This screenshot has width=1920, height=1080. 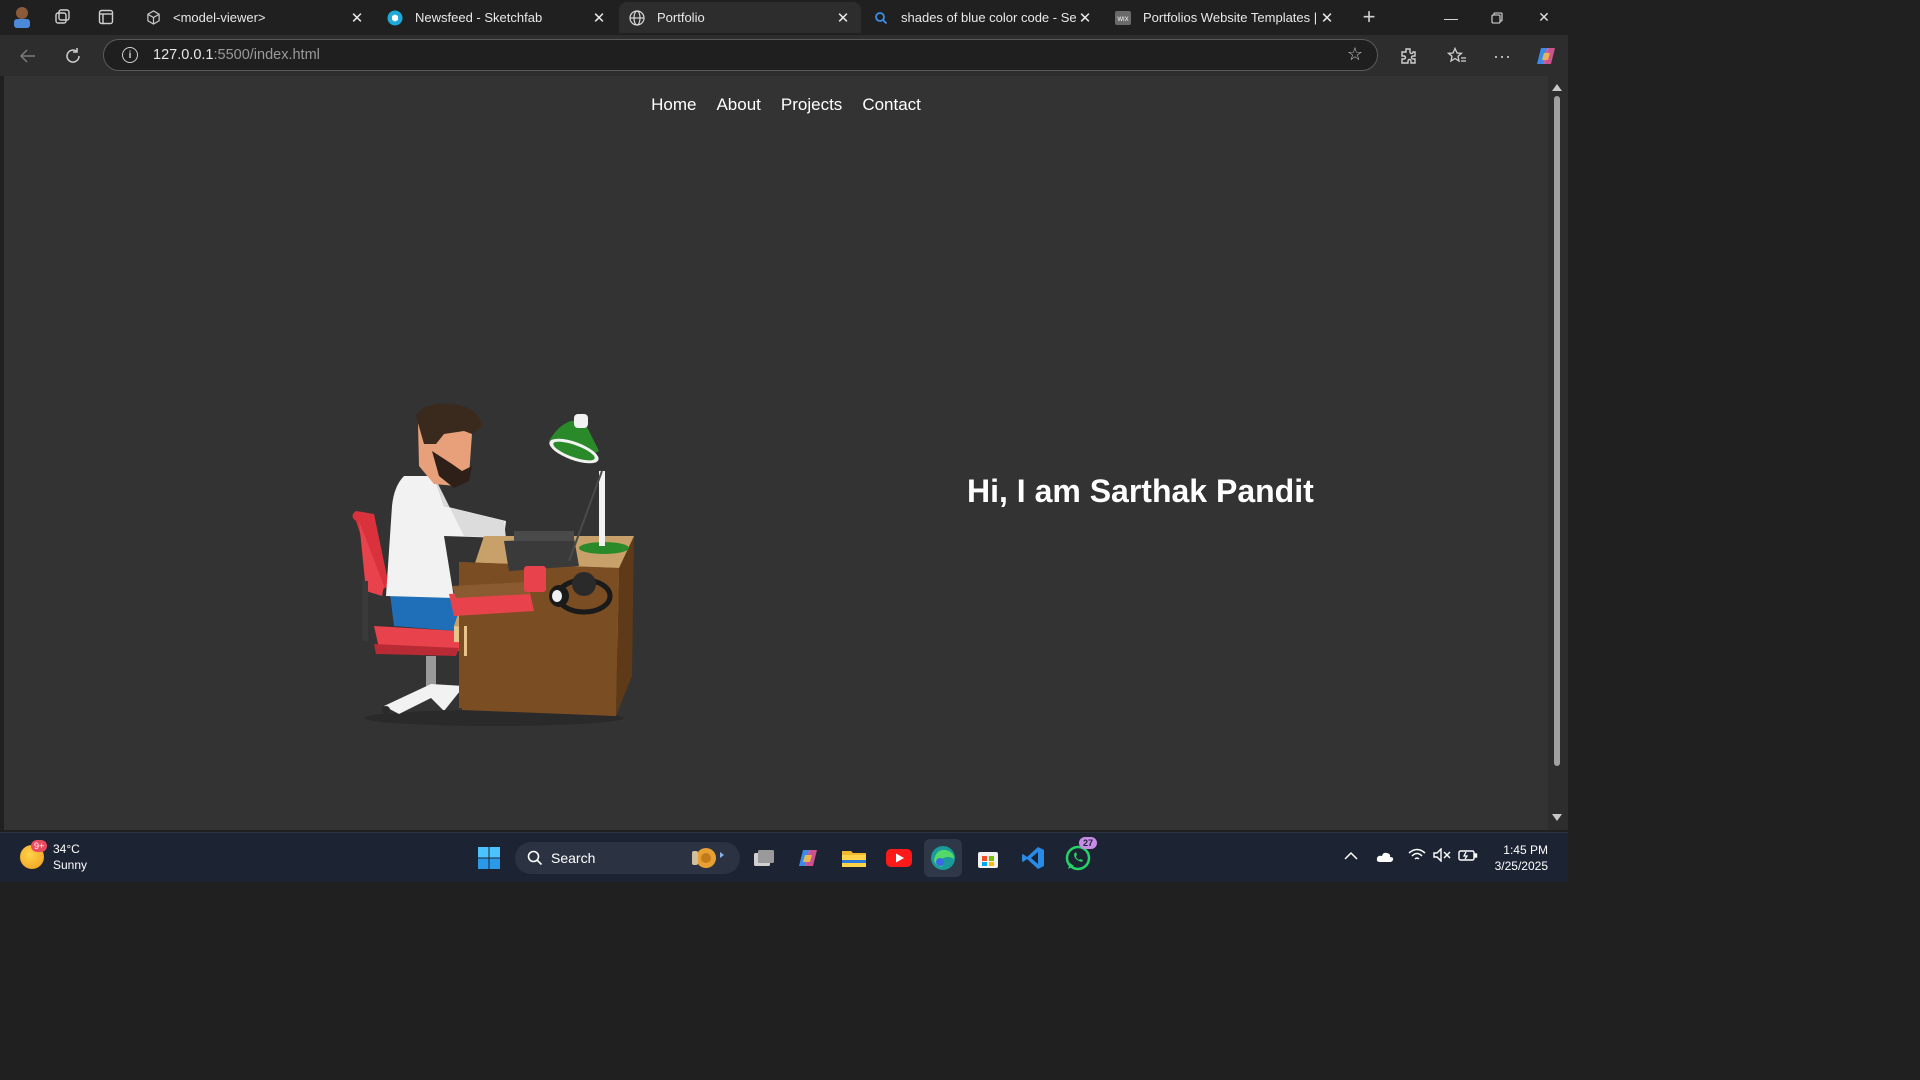 I want to click on sketchfab-icon, so click(x=395, y=18).